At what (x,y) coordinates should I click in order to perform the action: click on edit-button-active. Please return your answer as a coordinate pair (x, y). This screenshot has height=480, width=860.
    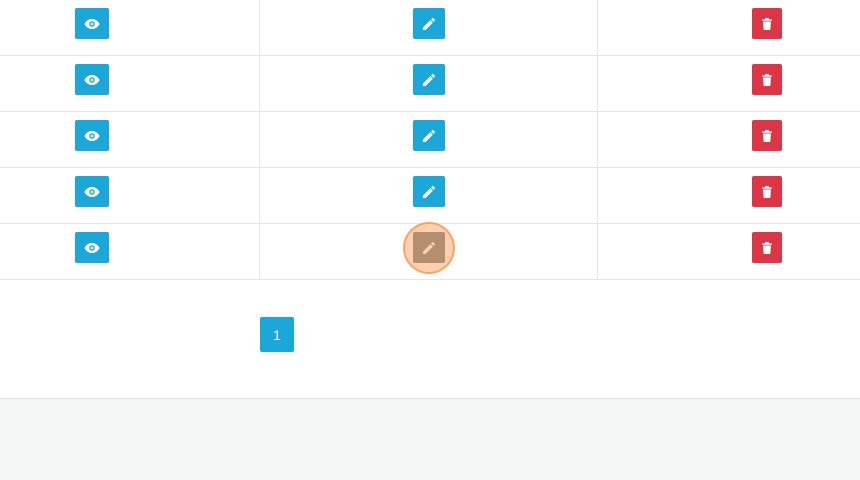
    Looking at the image, I should click on (429, 247).